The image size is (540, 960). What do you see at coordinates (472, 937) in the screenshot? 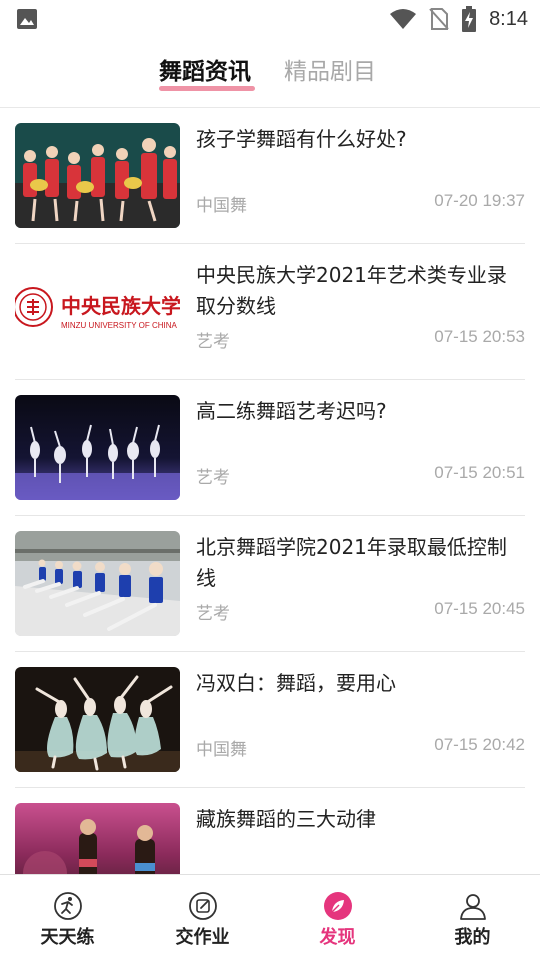
I see `nav-label: 我的` at bounding box center [472, 937].